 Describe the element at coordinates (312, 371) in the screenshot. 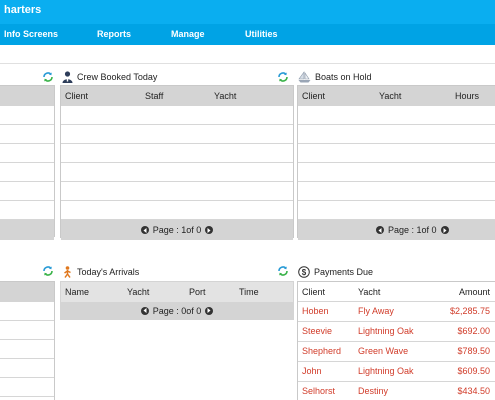

I see `payment-client: John` at that location.